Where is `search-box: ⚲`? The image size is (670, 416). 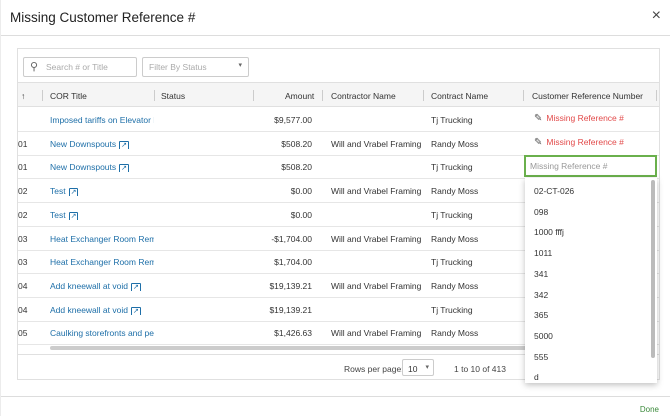 search-box: ⚲ is located at coordinates (80, 67).